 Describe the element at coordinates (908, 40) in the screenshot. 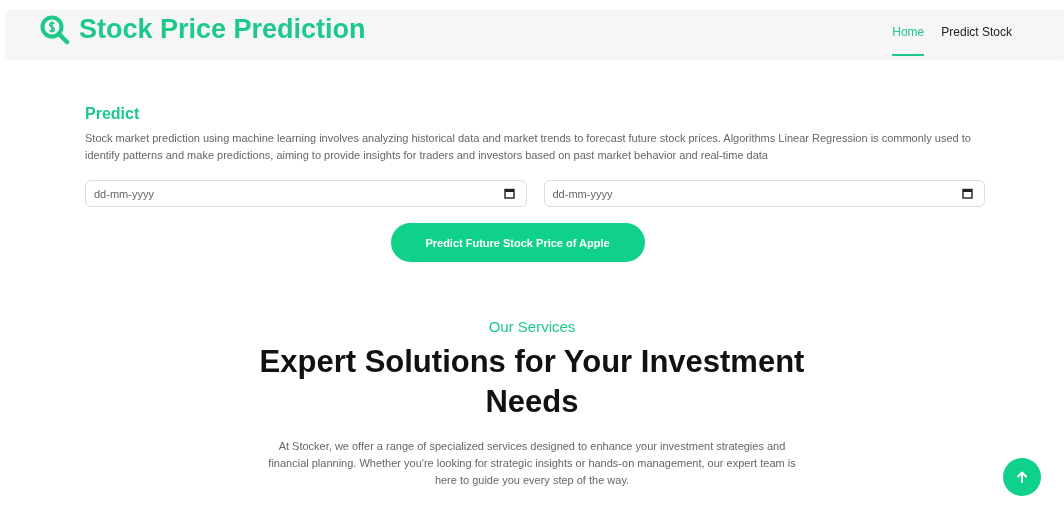

I see `nav-link: Home` at that location.